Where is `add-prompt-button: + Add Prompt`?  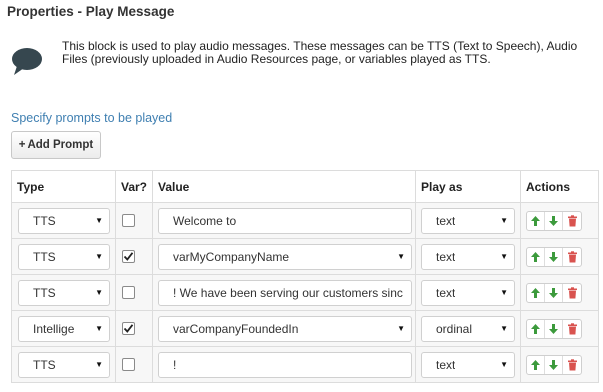 add-prompt-button: + Add Prompt is located at coordinates (56, 145).